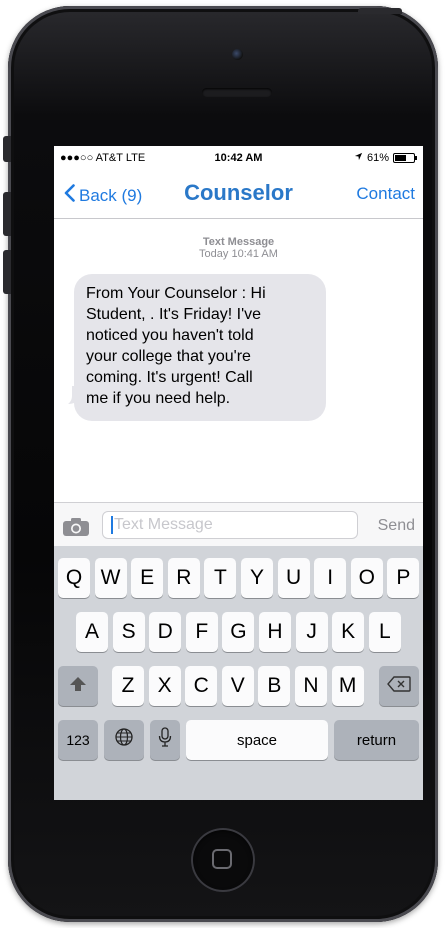 The height and width of the screenshot is (928, 447). I want to click on key-i: I, so click(330, 578).